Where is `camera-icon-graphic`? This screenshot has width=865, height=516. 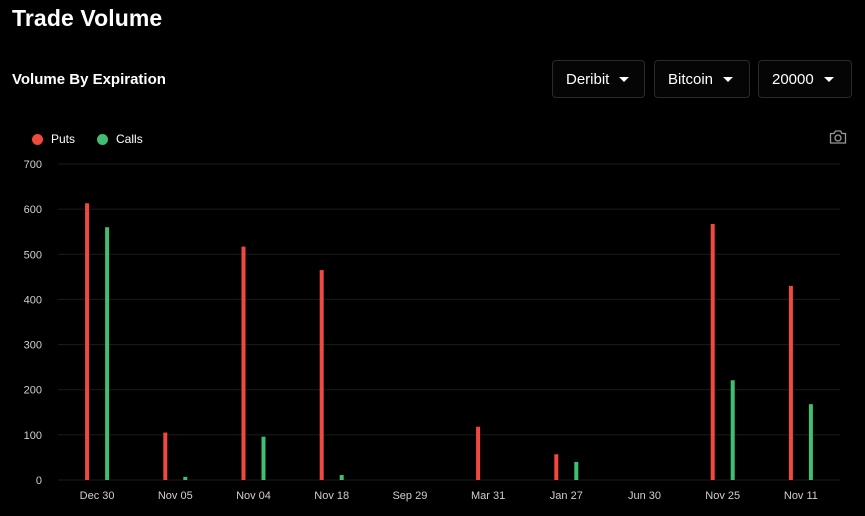 camera-icon-graphic is located at coordinates (838, 137).